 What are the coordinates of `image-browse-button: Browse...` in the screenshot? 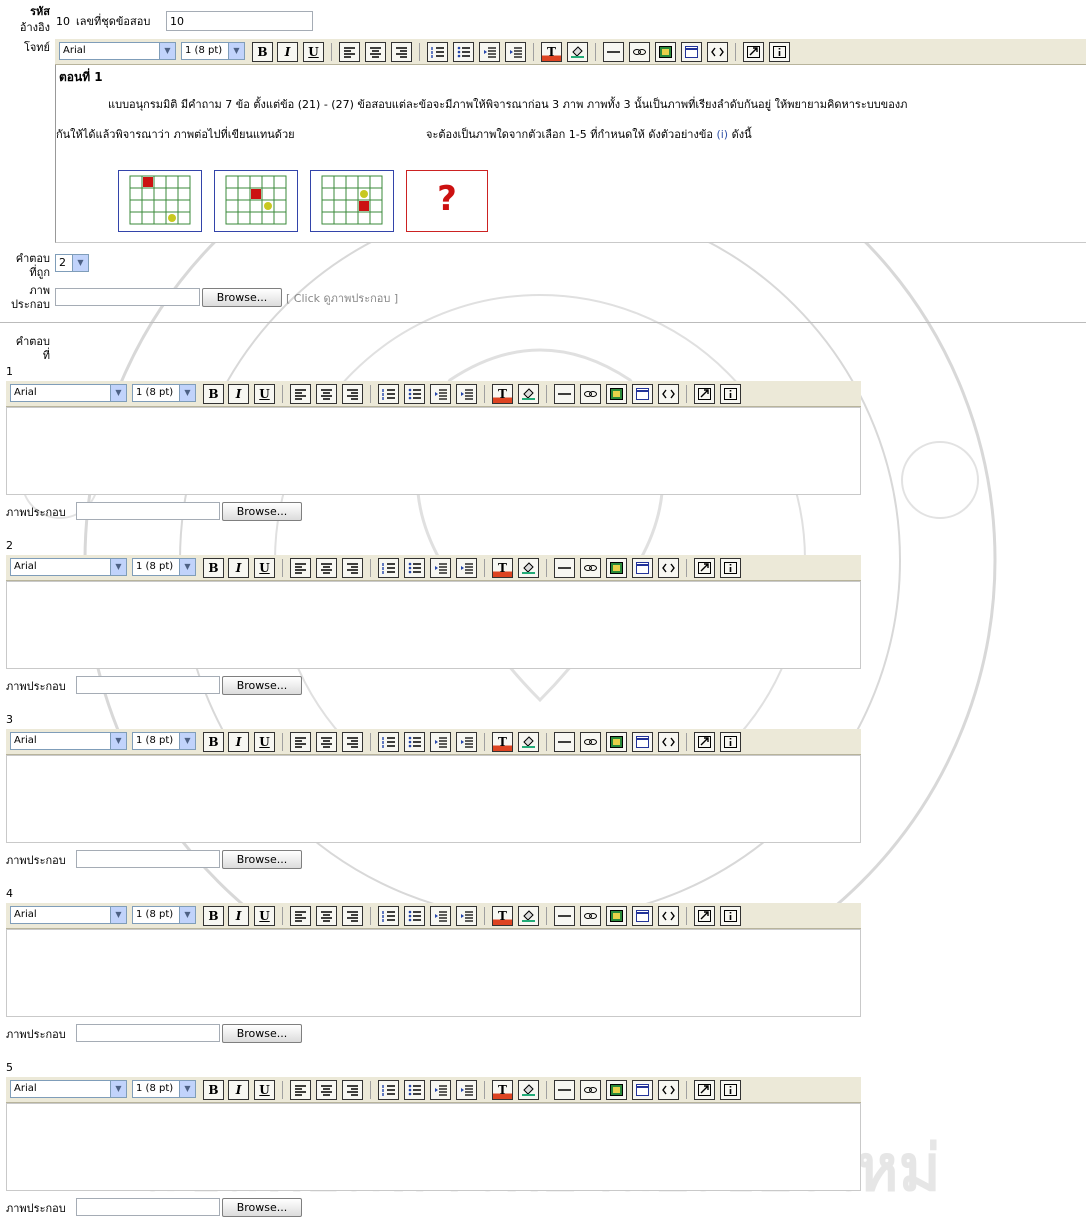 It's located at (242, 297).